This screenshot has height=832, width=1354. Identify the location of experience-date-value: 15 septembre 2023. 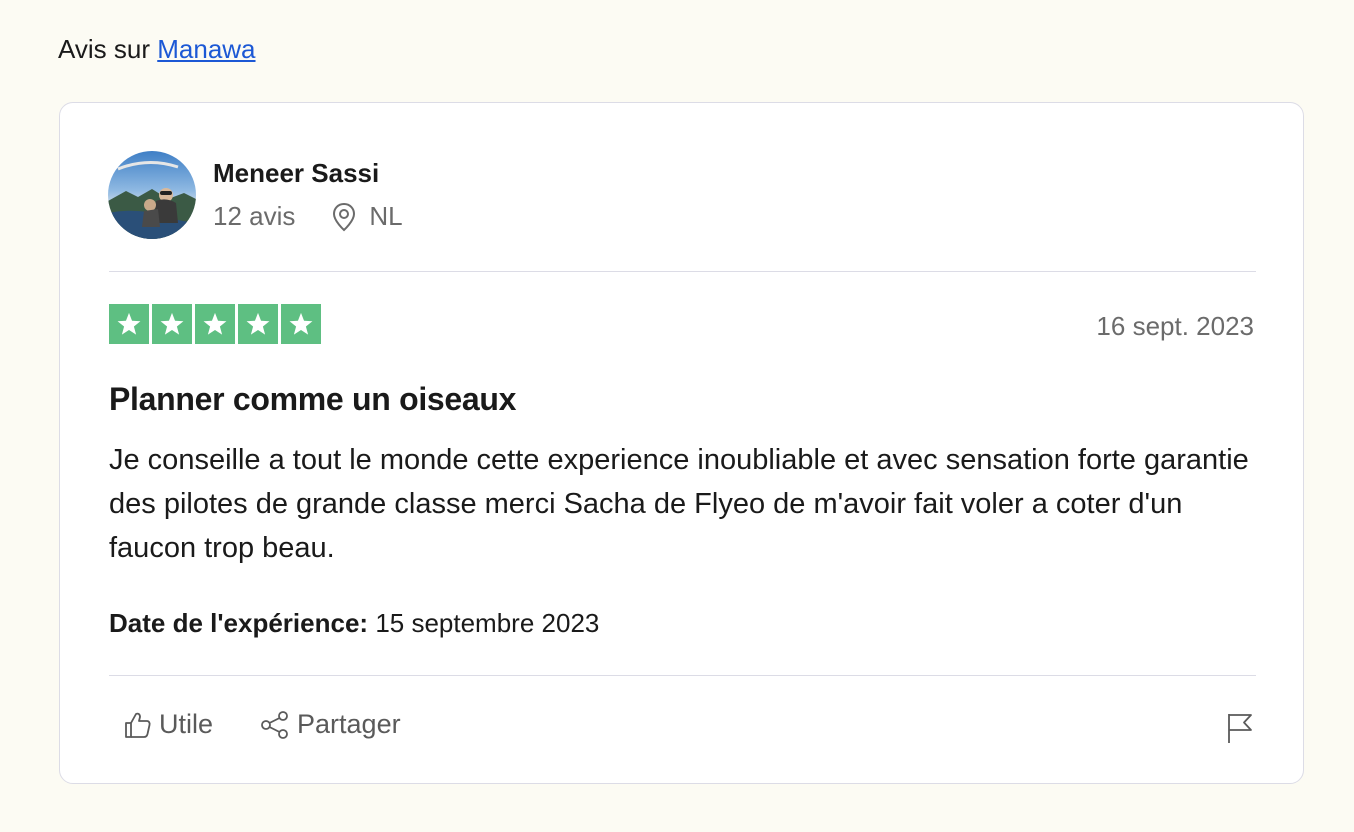
(487, 623).